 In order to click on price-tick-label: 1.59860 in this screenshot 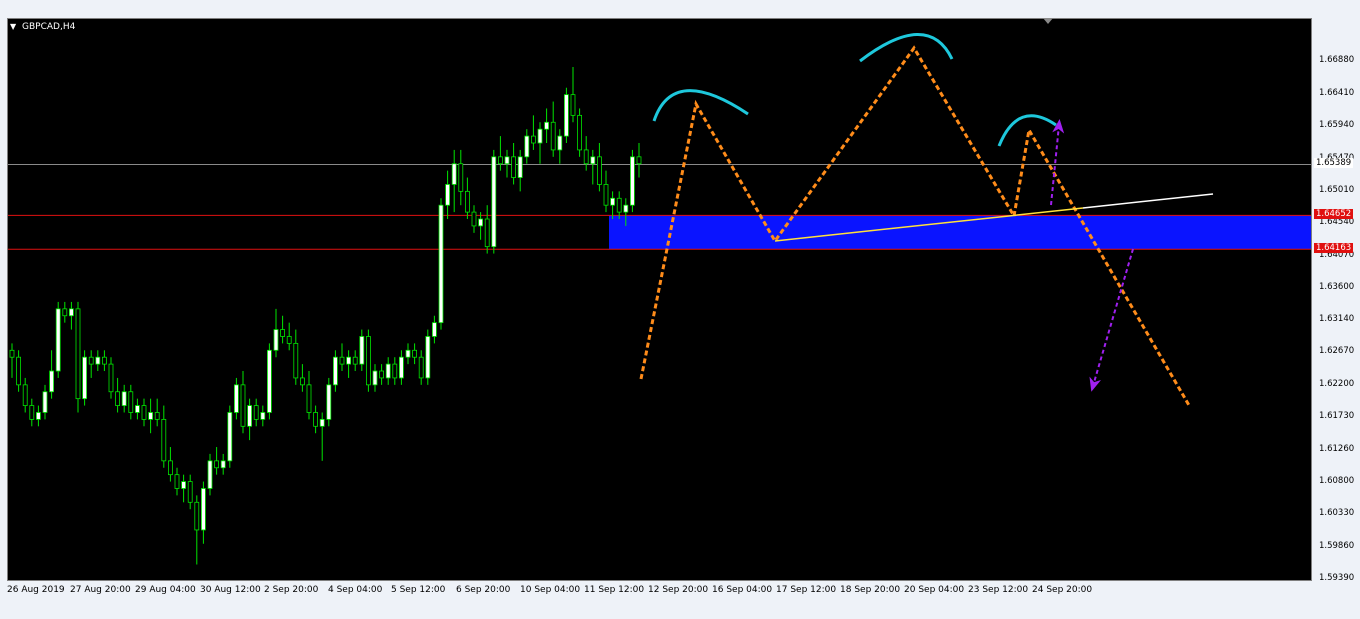, I will do `click(1337, 545)`.